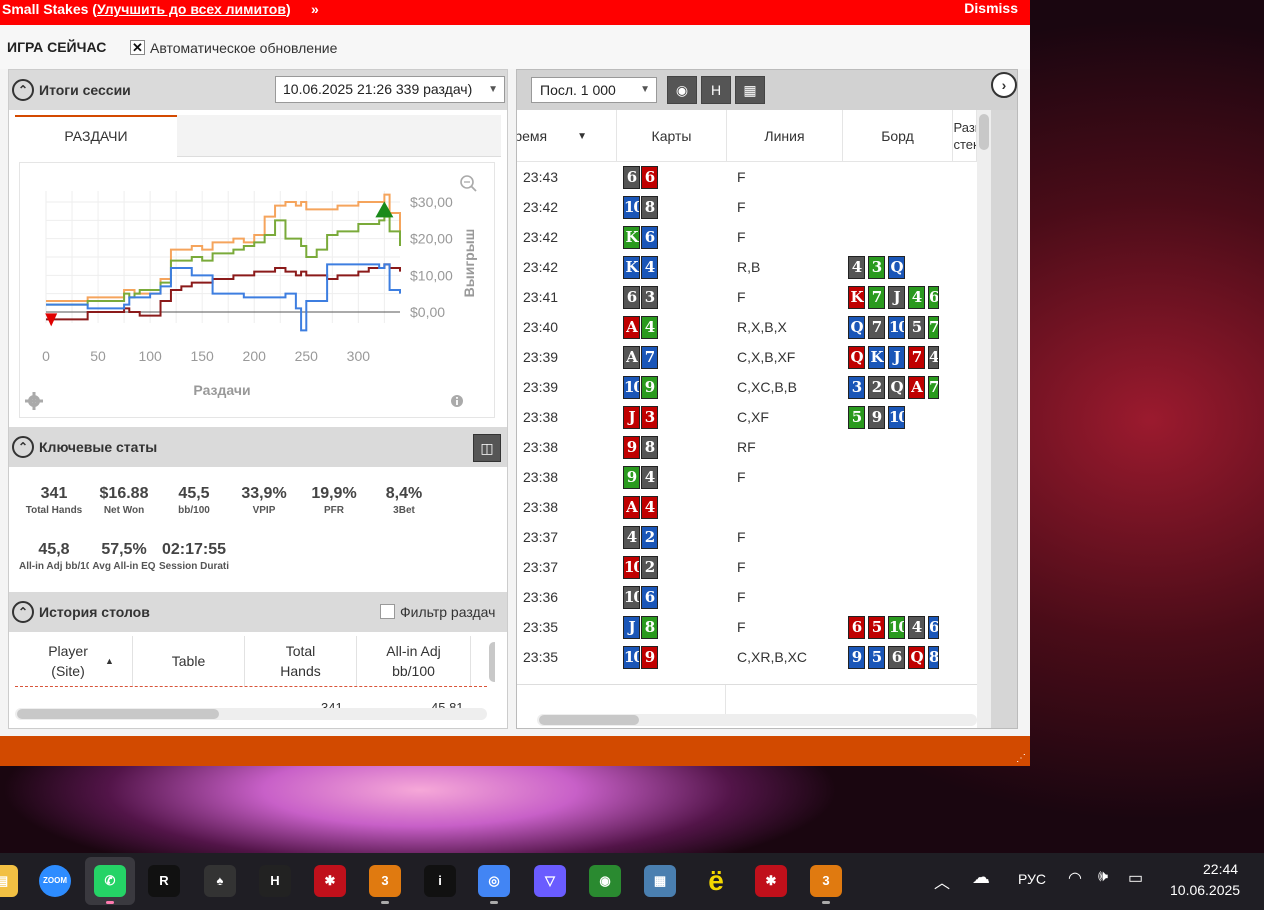 This screenshot has height=910, width=1264. What do you see at coordinates (334, 500) in the screenshot?
I see `stat-tile: 19,9% PFR` at bounding box center [334, 500].